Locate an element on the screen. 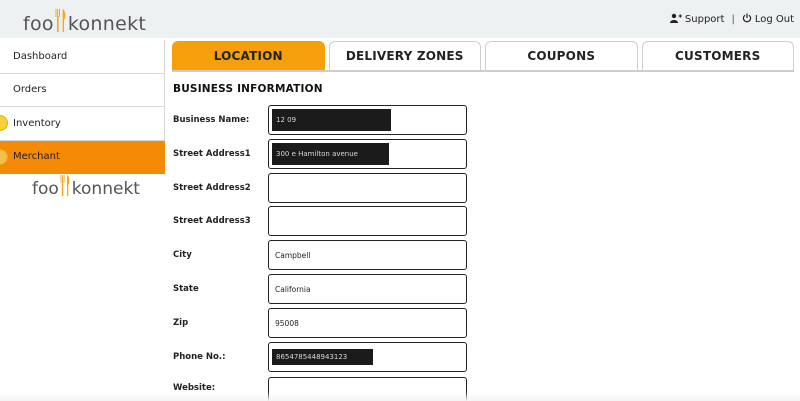 The image size is (800, 401). sidebar-logo: foo konnekt is located at coordinates (86, 187).